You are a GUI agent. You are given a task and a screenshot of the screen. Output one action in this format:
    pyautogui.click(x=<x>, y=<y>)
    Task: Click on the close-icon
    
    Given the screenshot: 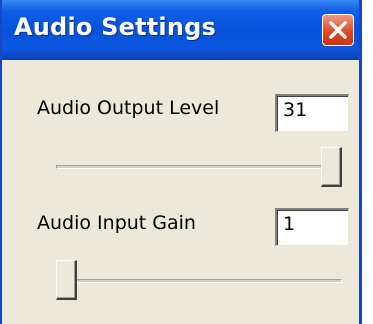 What is the action you would take?
    pyautogui.click(x=338, y=30)
    